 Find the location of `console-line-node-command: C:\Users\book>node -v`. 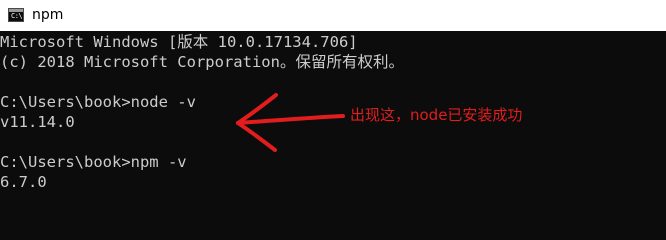

console-line-node-command: C:\Users\book>node -v is located at coordinates (98, 102).